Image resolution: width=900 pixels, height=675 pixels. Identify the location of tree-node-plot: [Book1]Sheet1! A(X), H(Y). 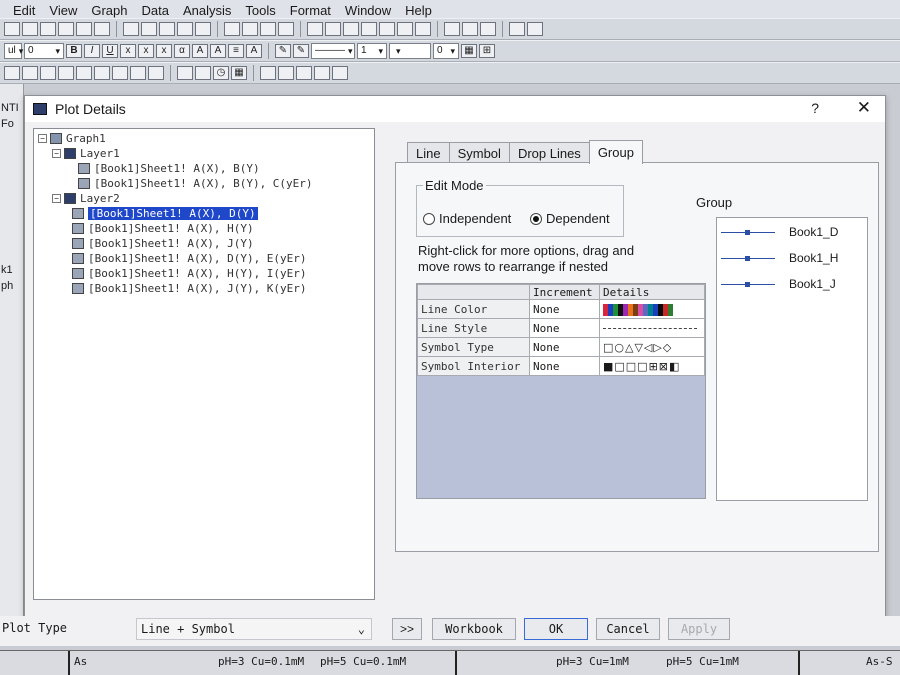
(204, 228).